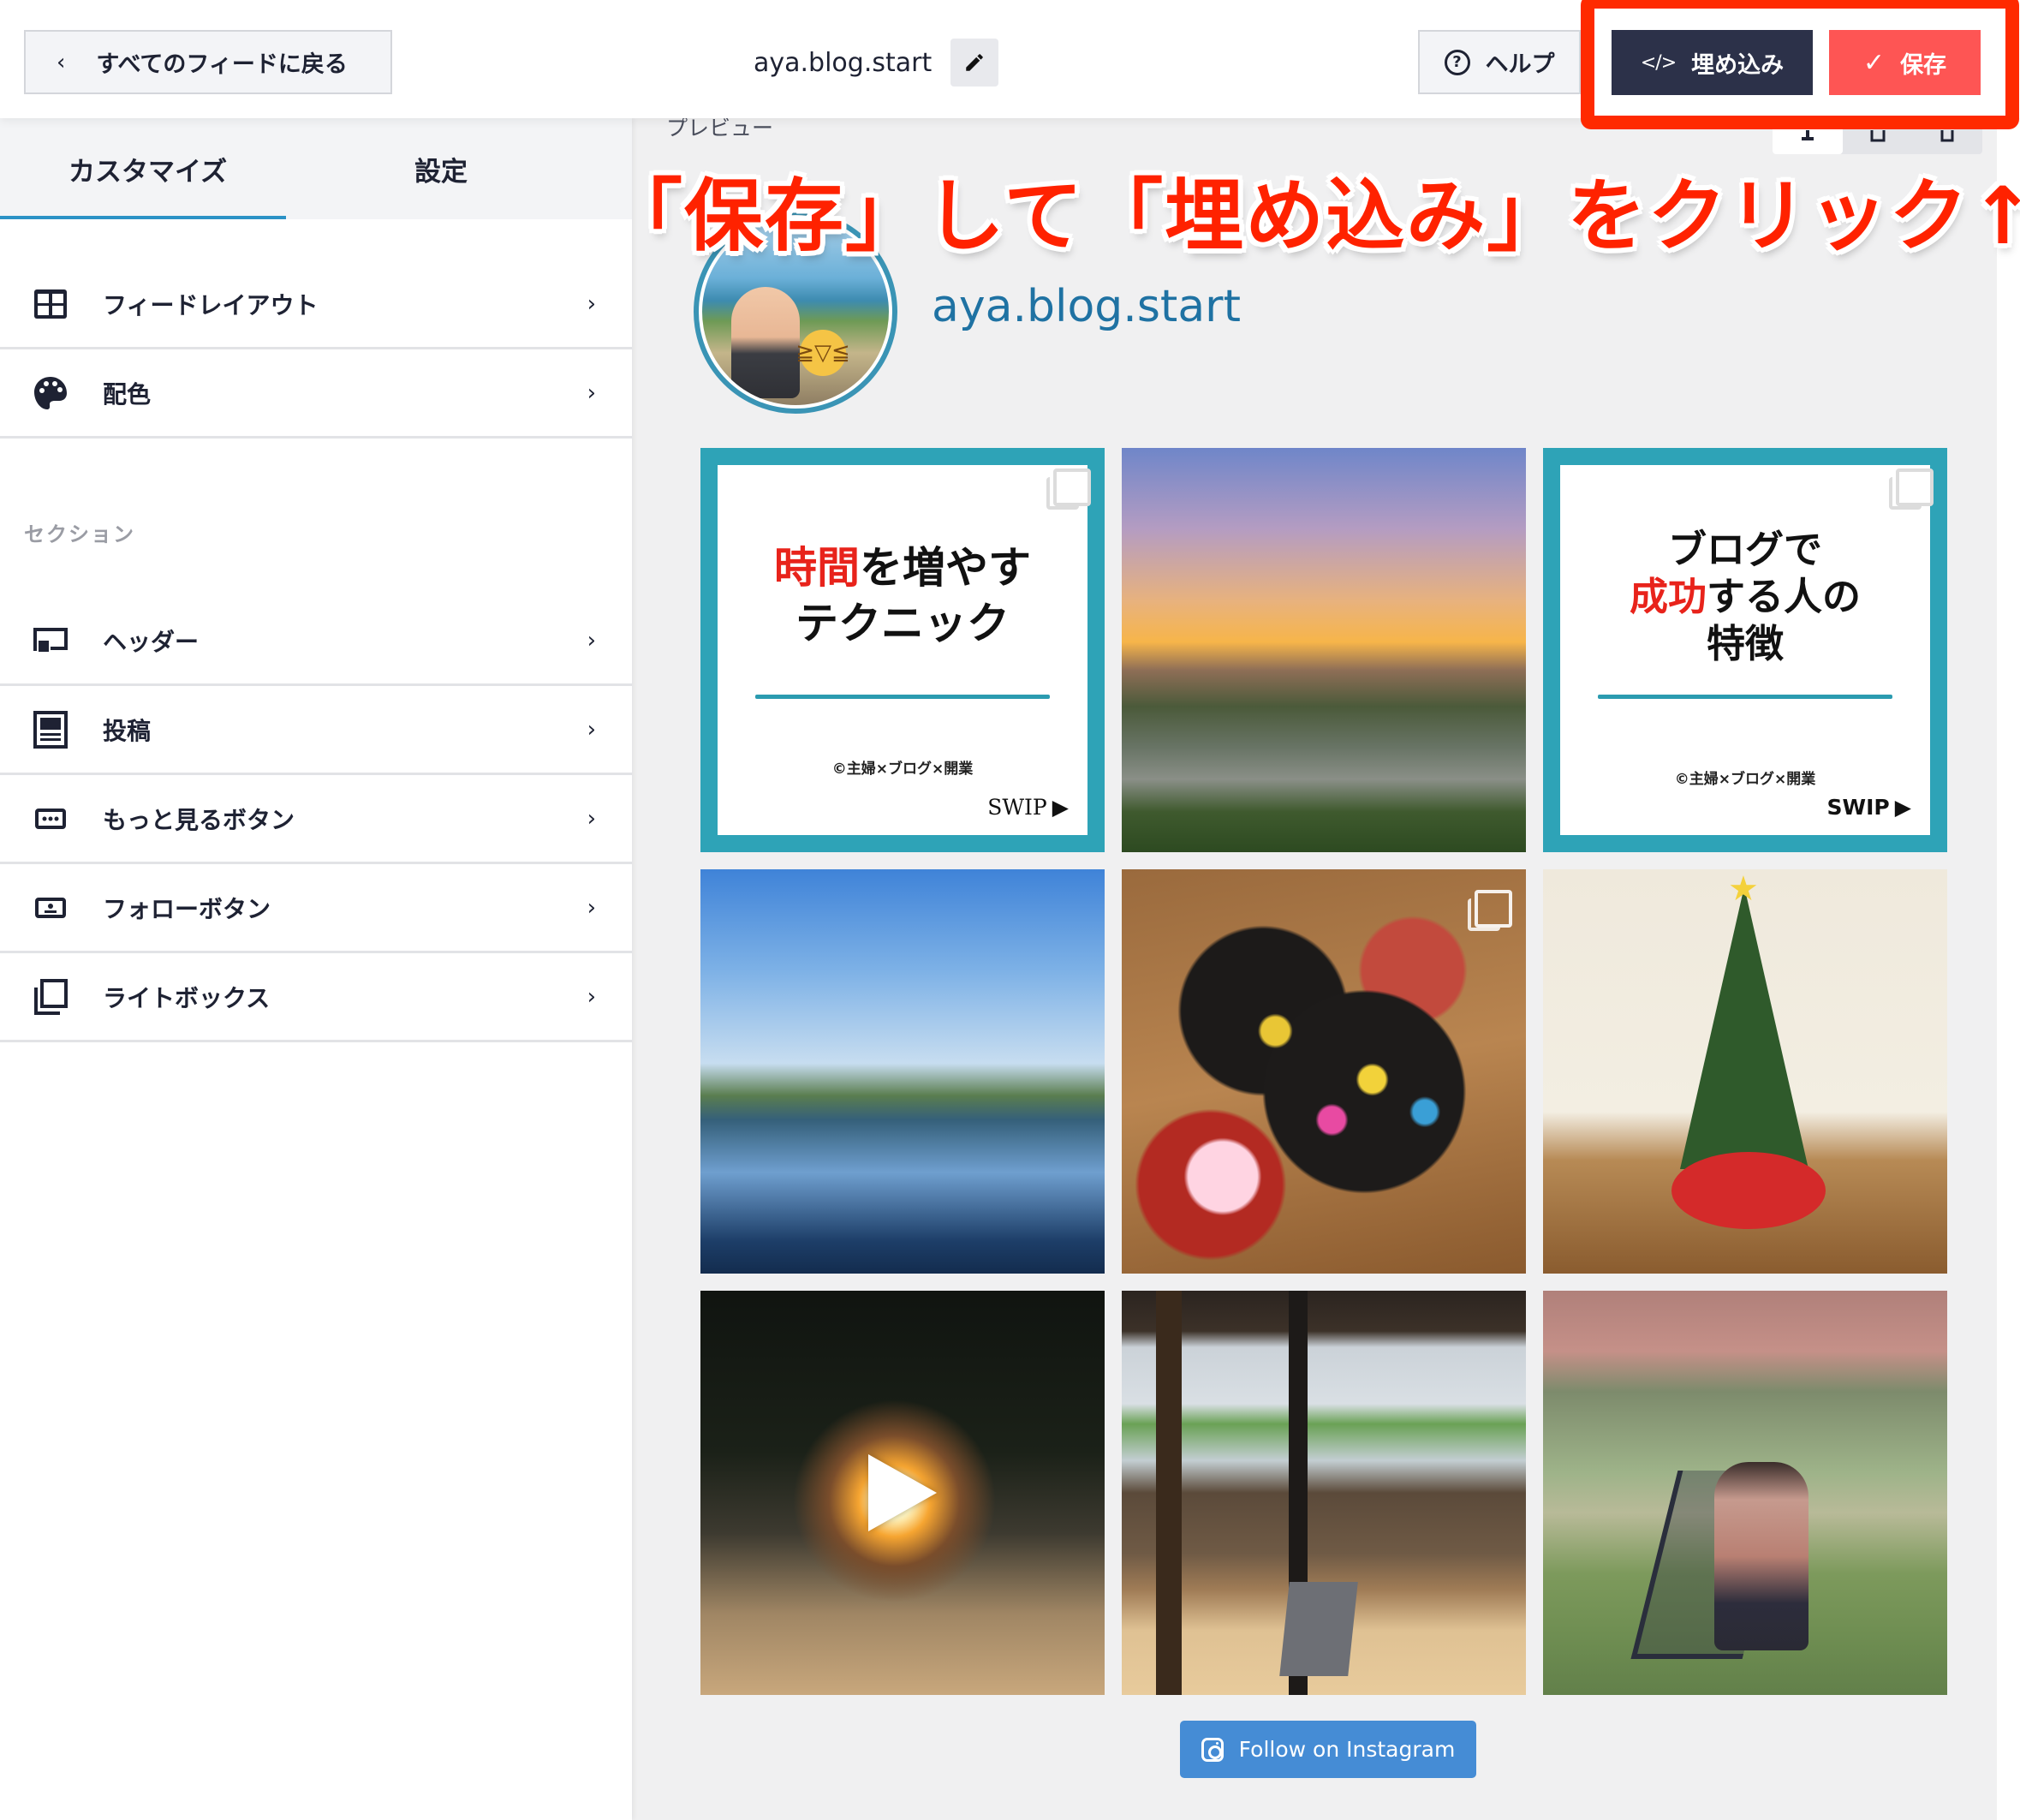 This screenshot has width=2020, height=1820. What do you see at coordinates (1905, 63) in the screenshot?
I see `save-button: ✓ 保存` at bounding box center [1905, 63].